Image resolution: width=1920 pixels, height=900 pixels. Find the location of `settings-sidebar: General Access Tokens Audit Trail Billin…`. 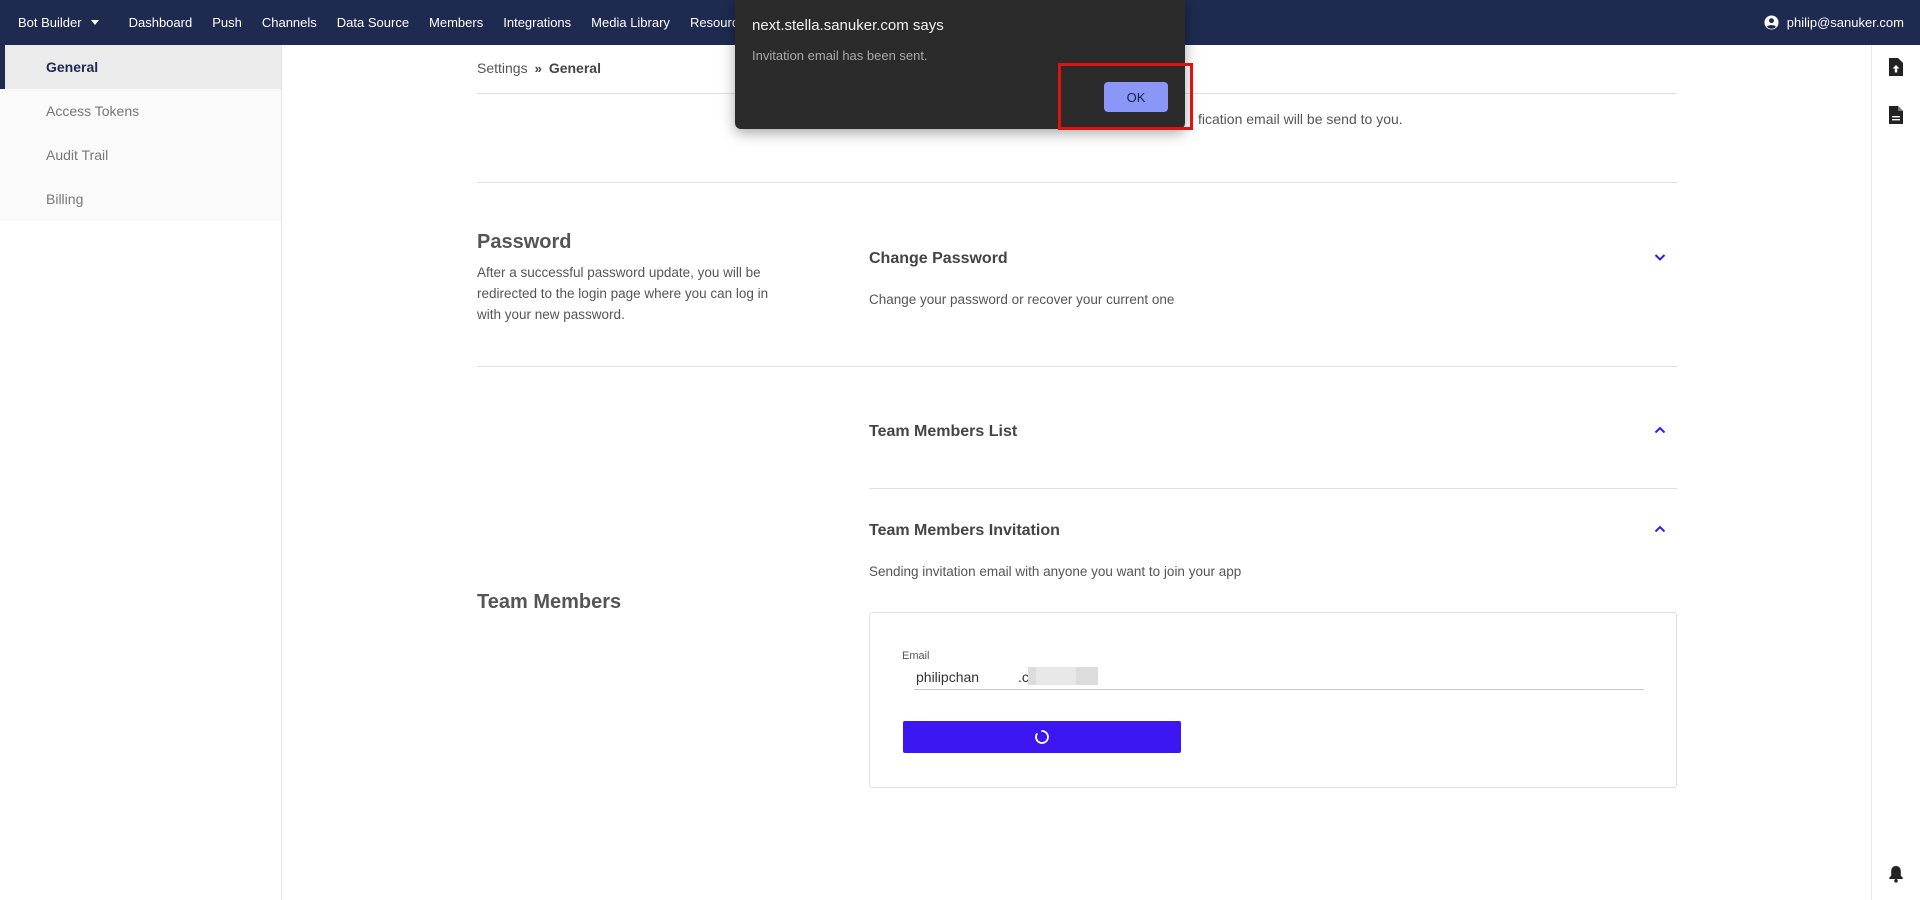

settings-sidebar: General Access Tokens Audit Trail Billin… is located at coordinates (141, 472).